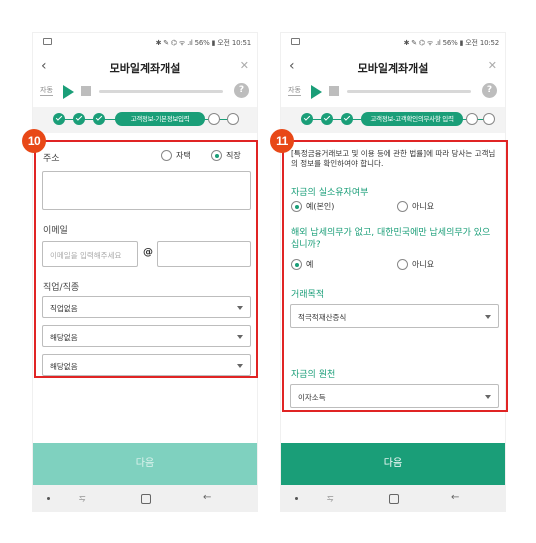 The width and height of the screenshot is (536, 543). I want to click on step-indicator: 고객정보-기본정보입력, so click(145, 120).